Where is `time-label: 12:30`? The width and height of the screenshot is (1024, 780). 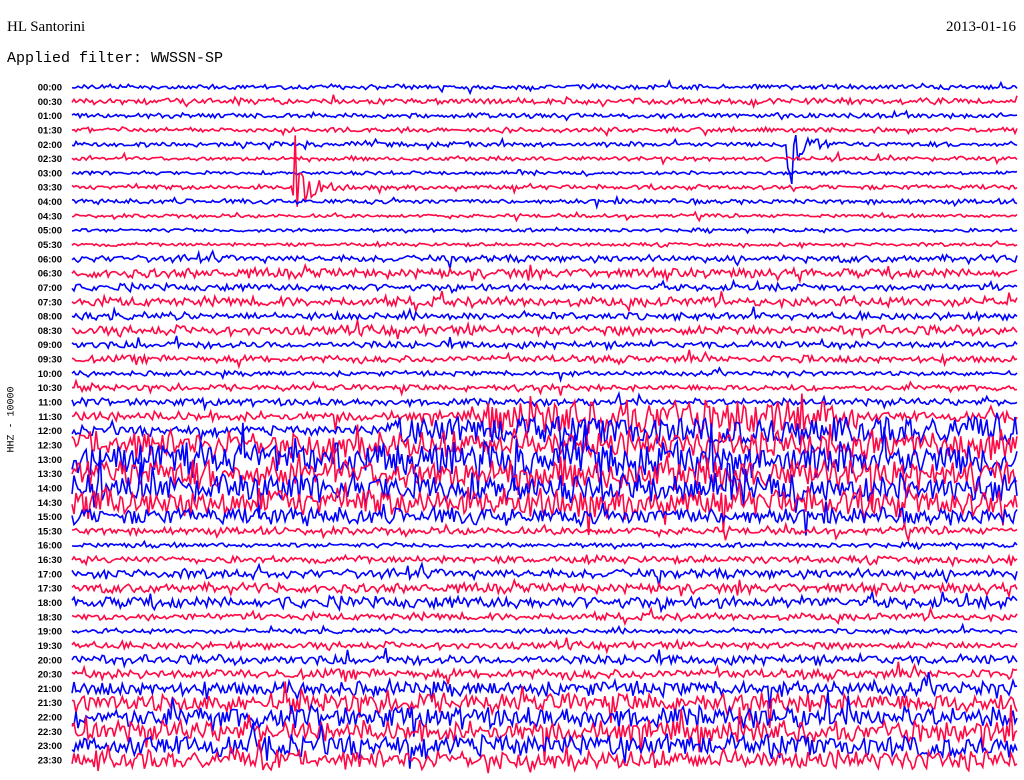 time-label: 12:30 is located at coordinates (50, 445).